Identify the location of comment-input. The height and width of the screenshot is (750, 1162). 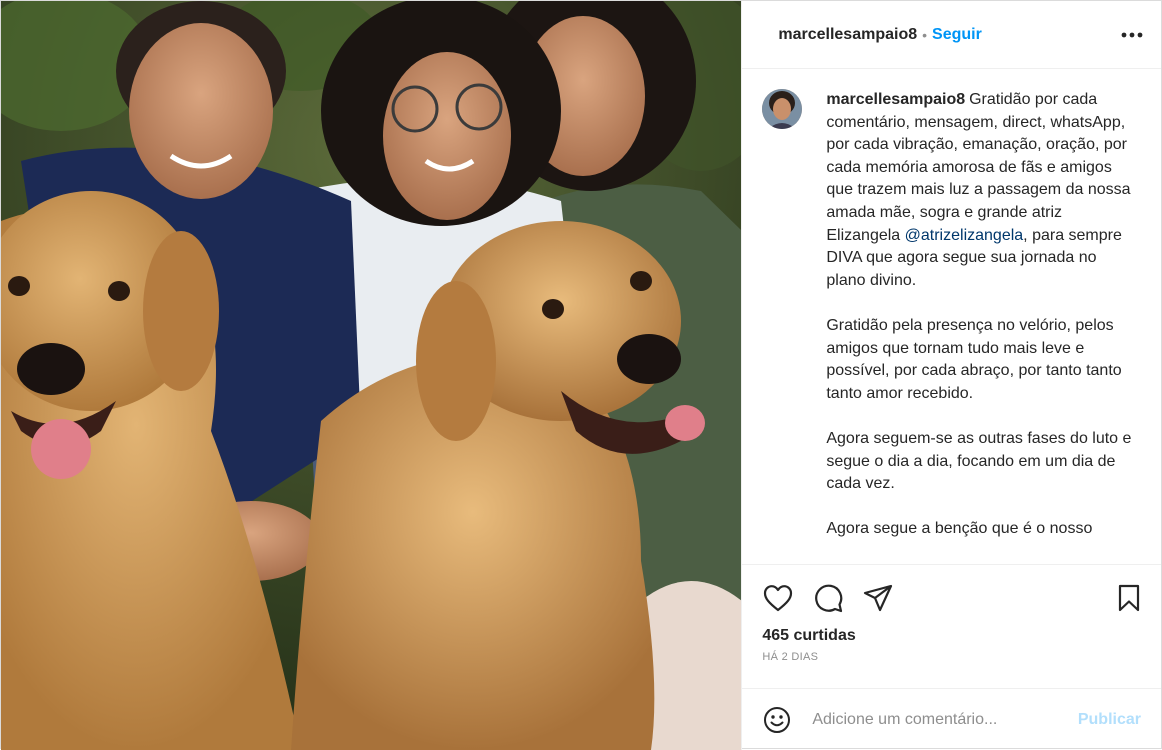
(945, 719).